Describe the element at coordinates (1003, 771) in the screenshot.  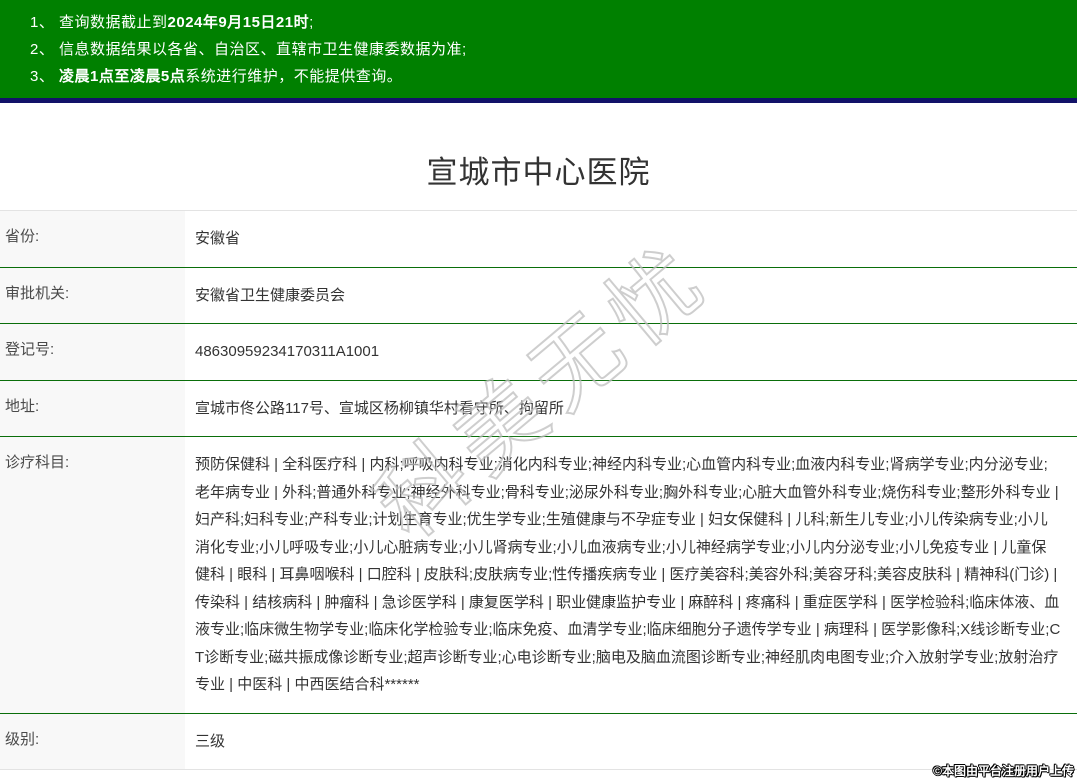
I see `corner-watermark: ©本图由平台注册用户上传` at that location.